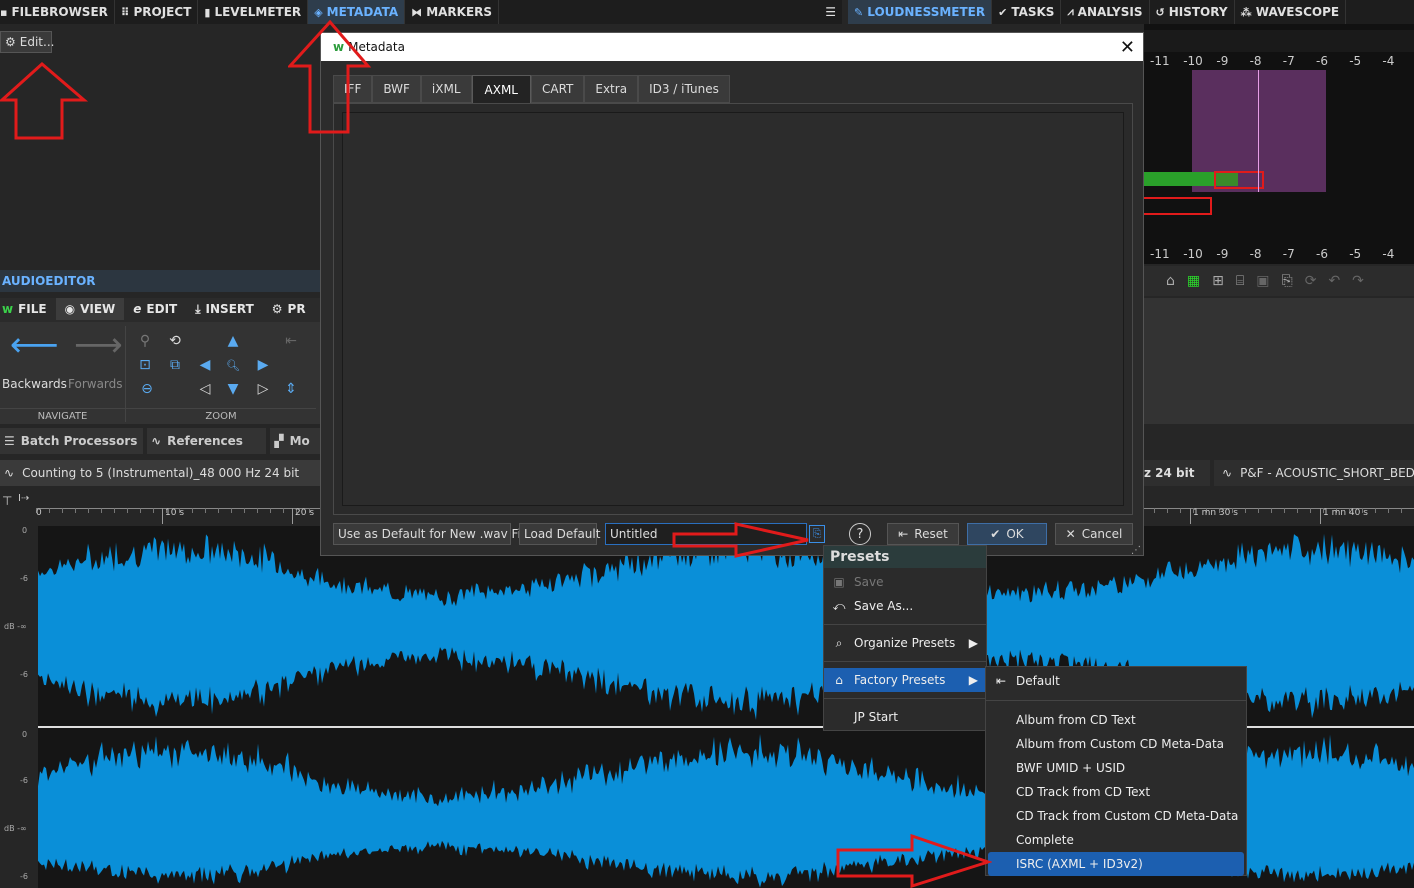 Image resolution: width=1414 pixels, height=888 pixels. I want to click on use-as-default-button: Use as Default for New .wav Files, so click(435, 534).